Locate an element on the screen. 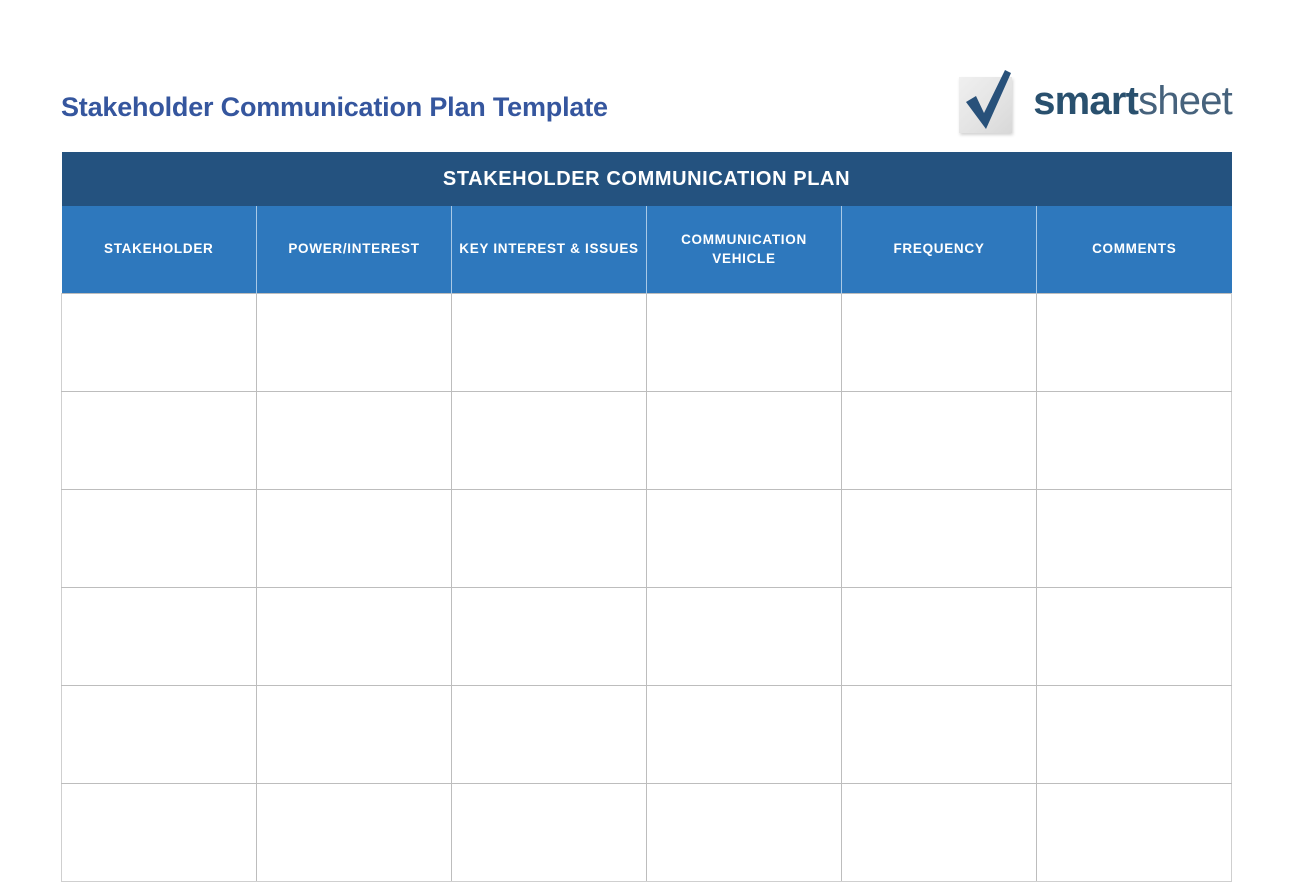 Image resolution: width=1300 pixels, height=890 pixels. logo-word-sheet: sheet is located at coordinates (1185, 101).